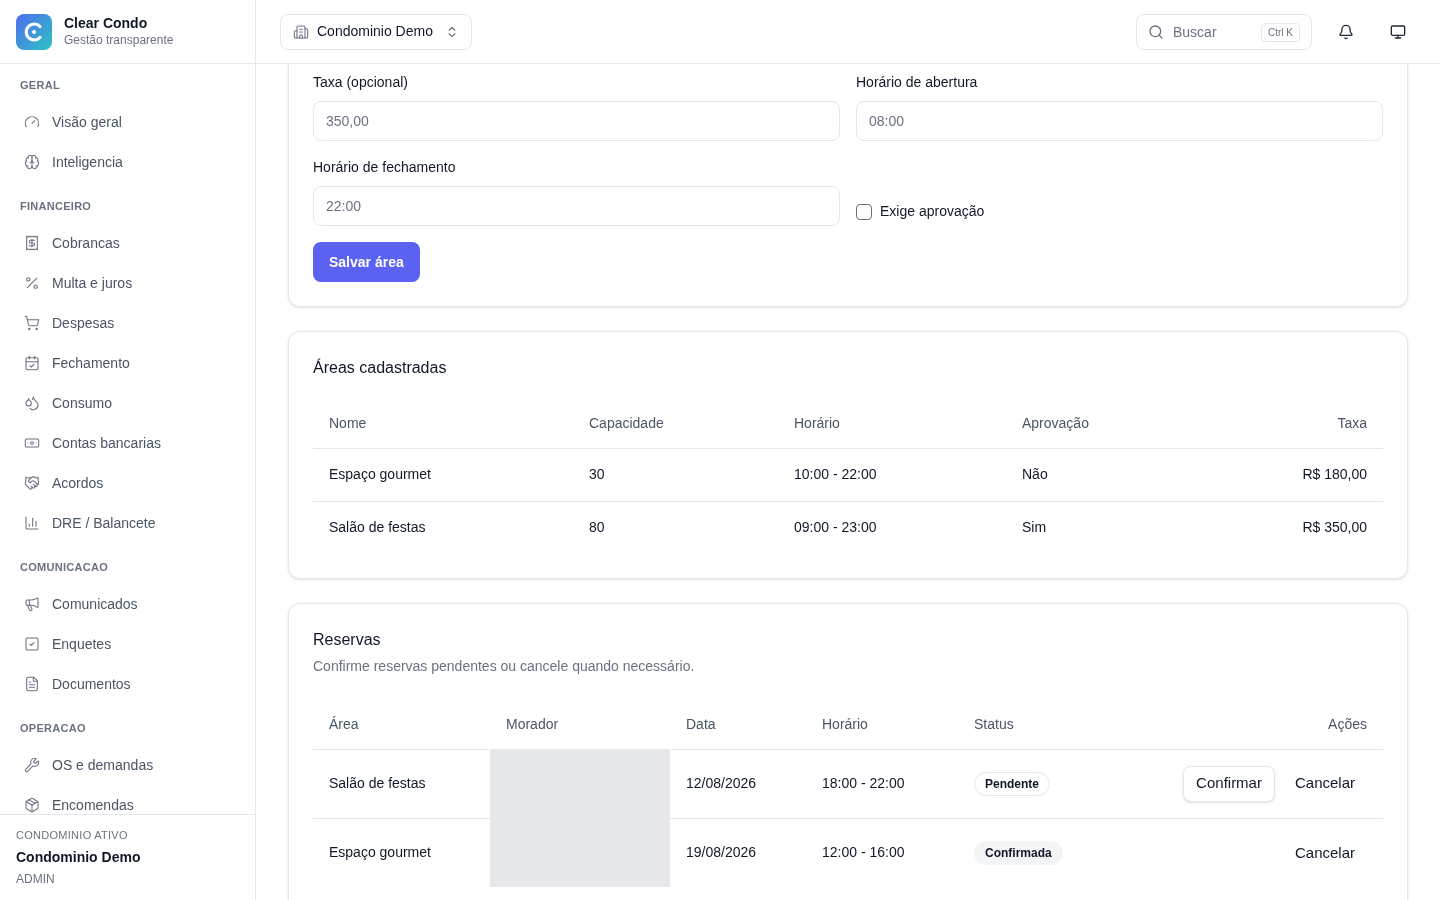 Image resolution: width=1440 pixels, height=900 pixels. What do you see at coordinates (1101, 527) in the screenshot?
I see `table-cell: Sim` at bounding box center [1101, 527].